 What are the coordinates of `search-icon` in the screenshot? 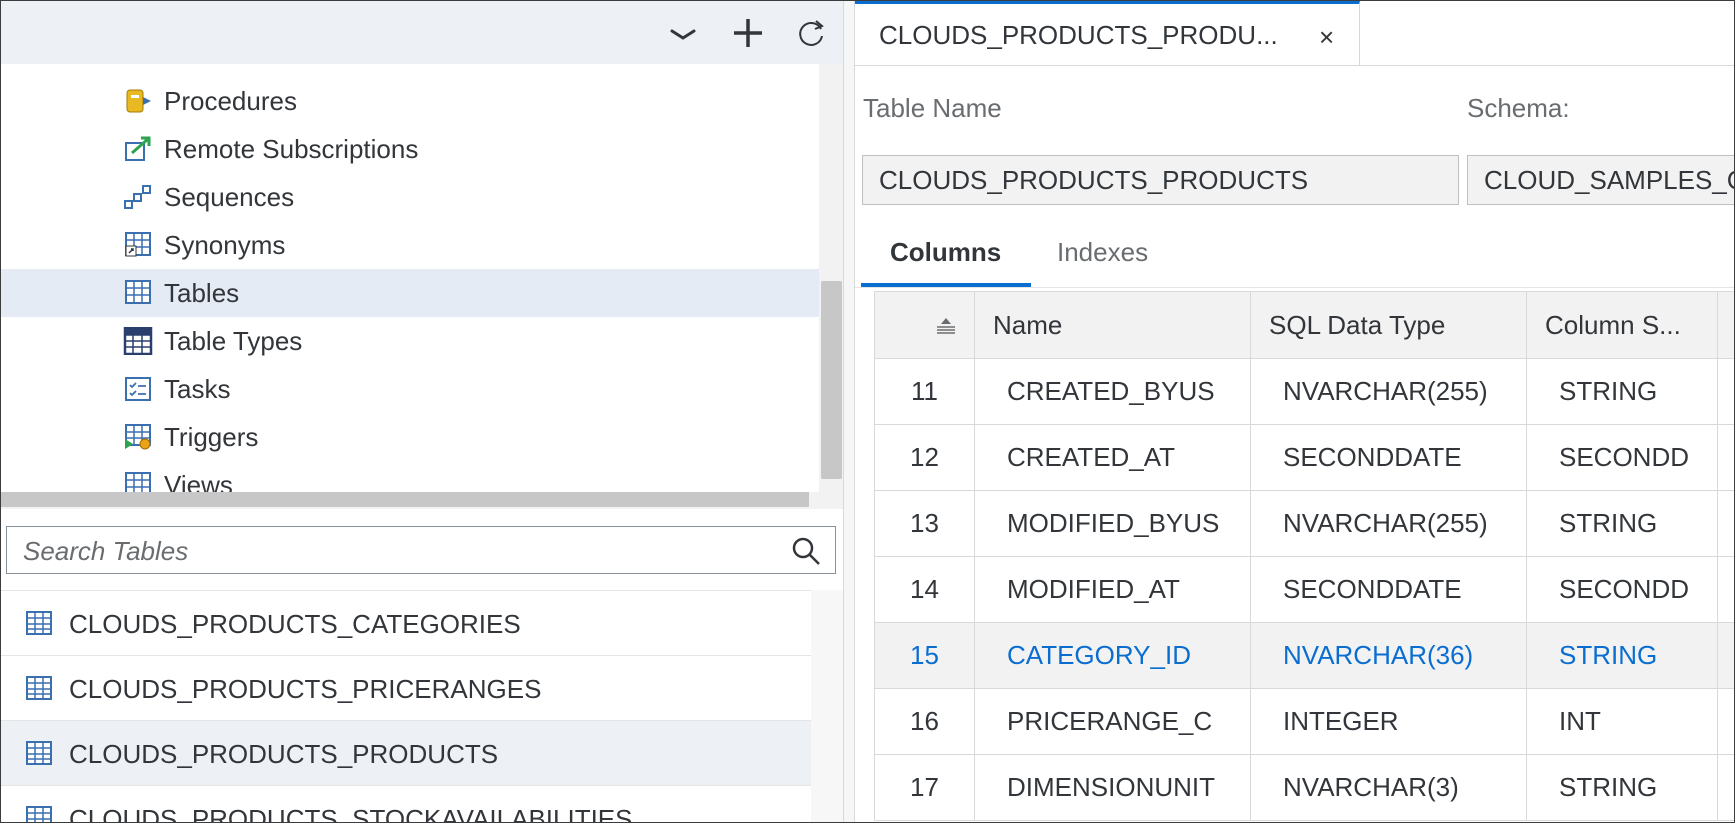 It's located at (806, 551).